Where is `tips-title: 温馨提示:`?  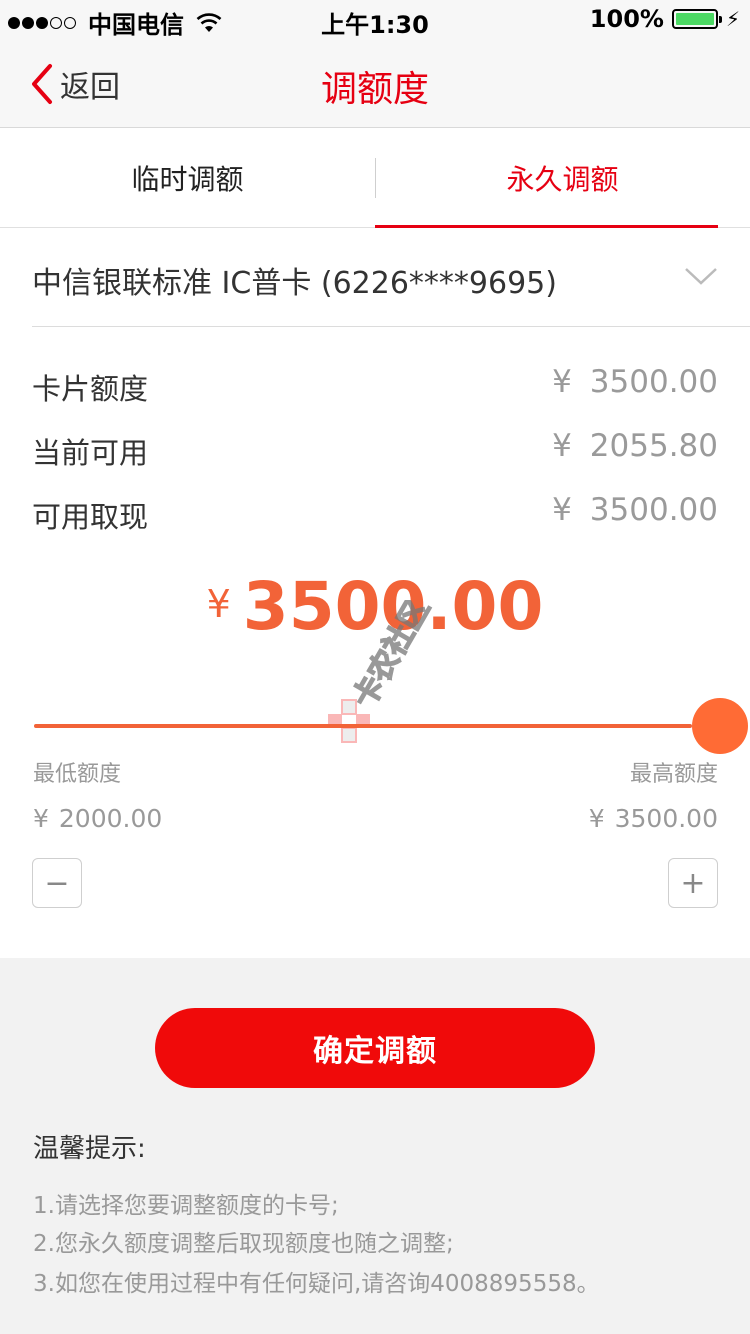 tips-title: 温馨提示: is located at coordinates (89, 1149).